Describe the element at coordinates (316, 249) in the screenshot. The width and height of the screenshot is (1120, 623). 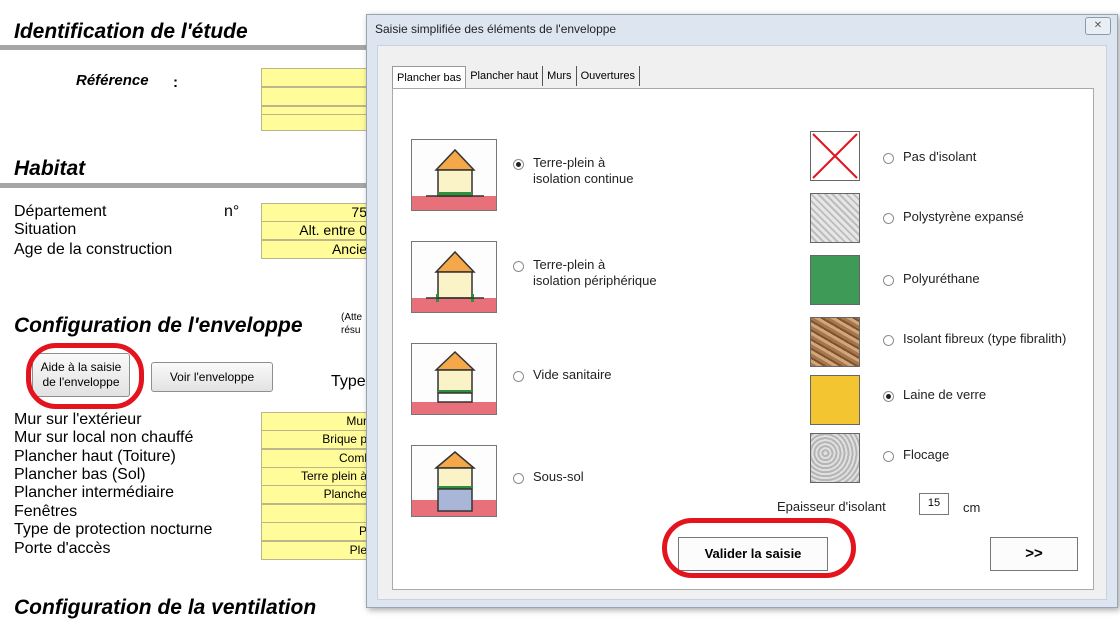
I see `age-cell: Ancie` at that location.